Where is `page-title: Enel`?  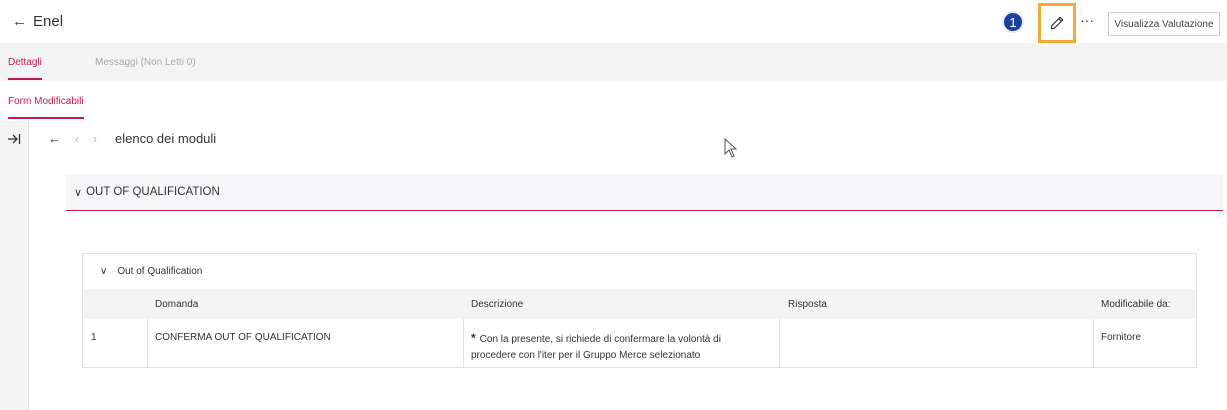
page-title: Enel is located at coordinates (48, 21).